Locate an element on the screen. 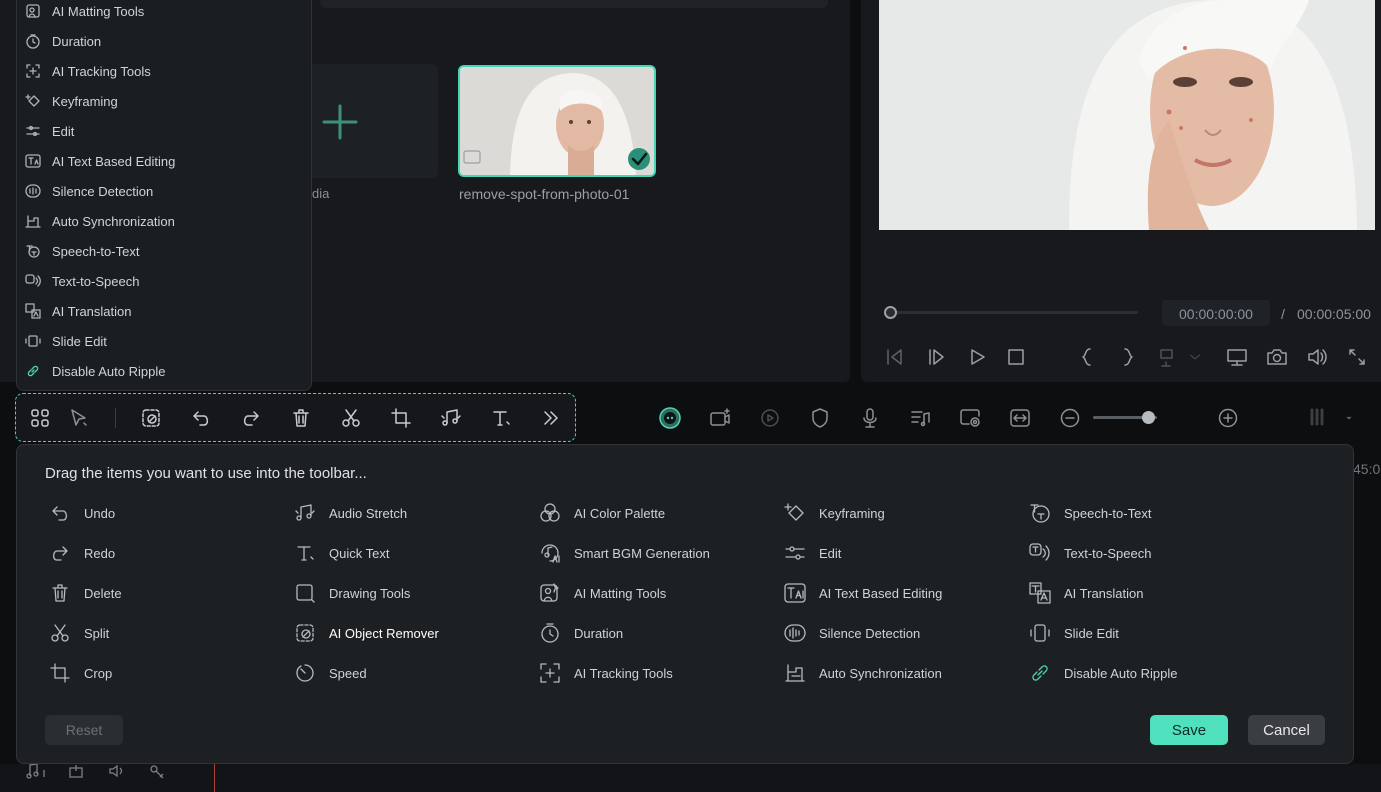 Image resolution: width=1381 pixels, height=792 pixels. toolbar-option-keyframing: Keyframing is located at coordinates (834, 513).